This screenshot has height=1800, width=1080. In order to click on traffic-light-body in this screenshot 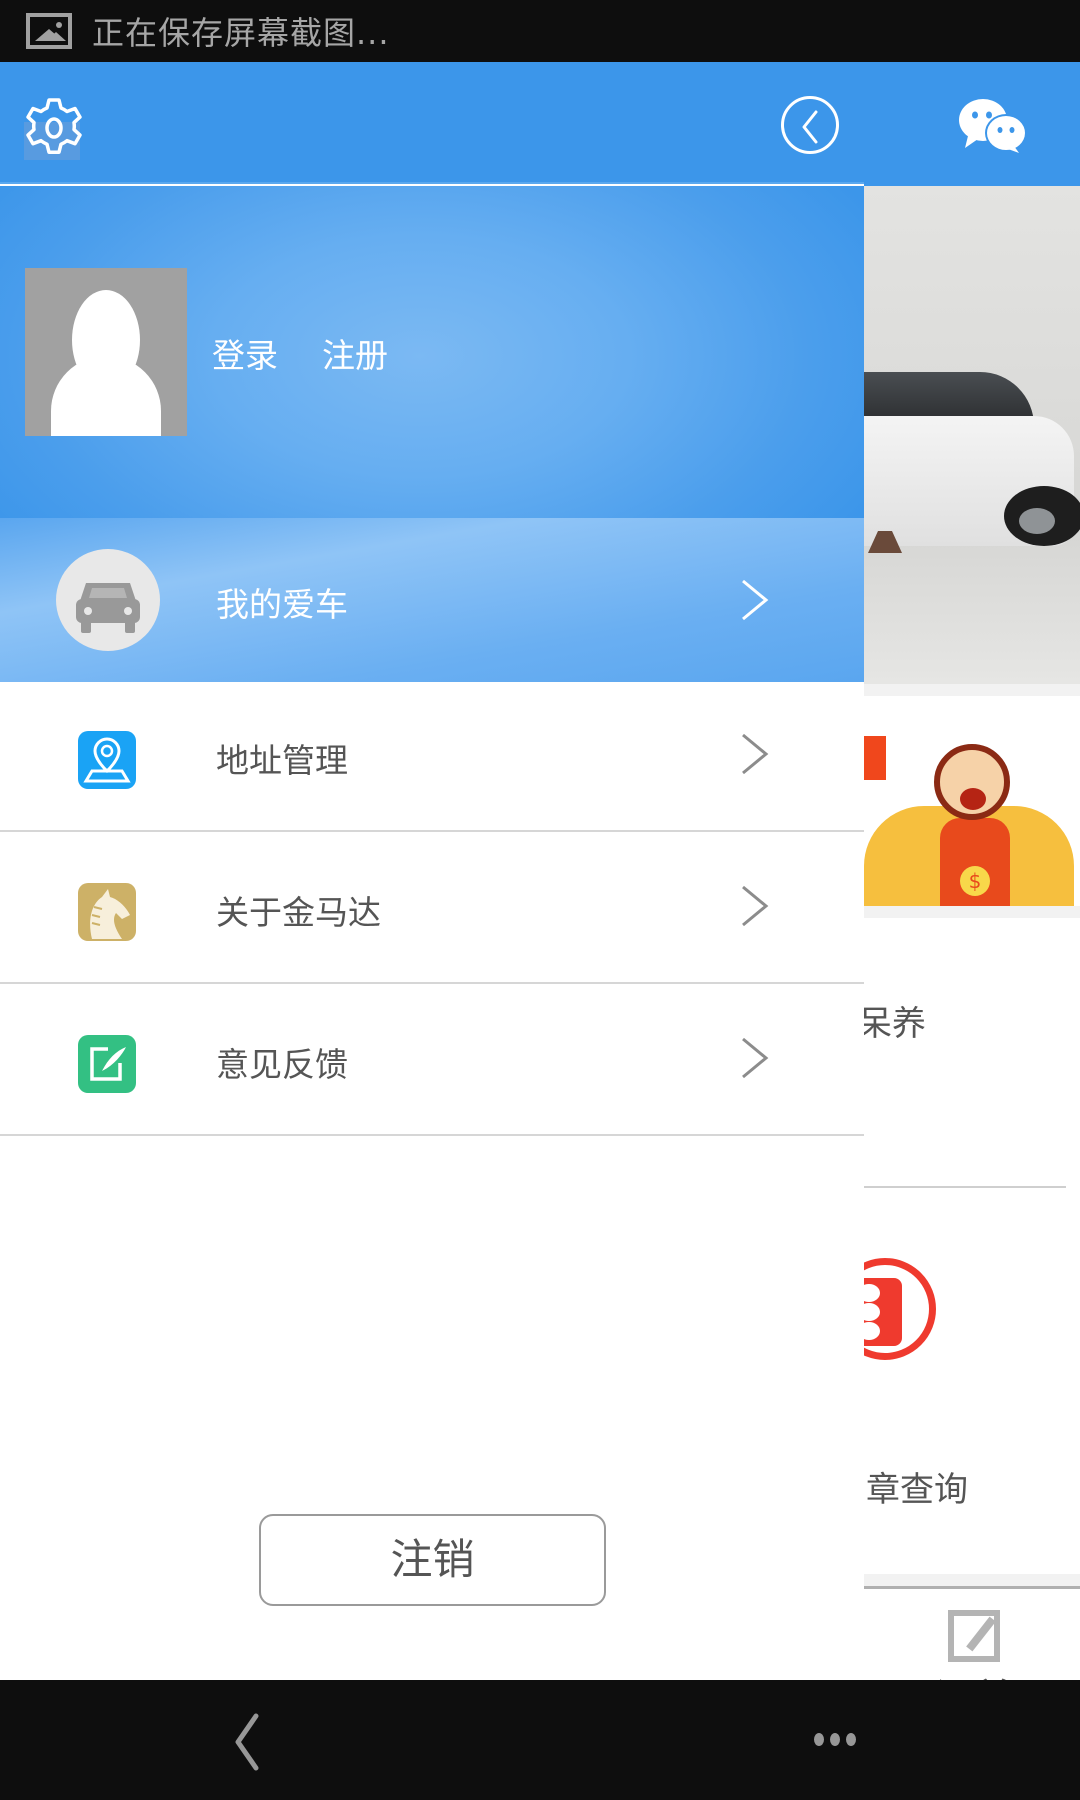, I will do `click(883, 1312)`.